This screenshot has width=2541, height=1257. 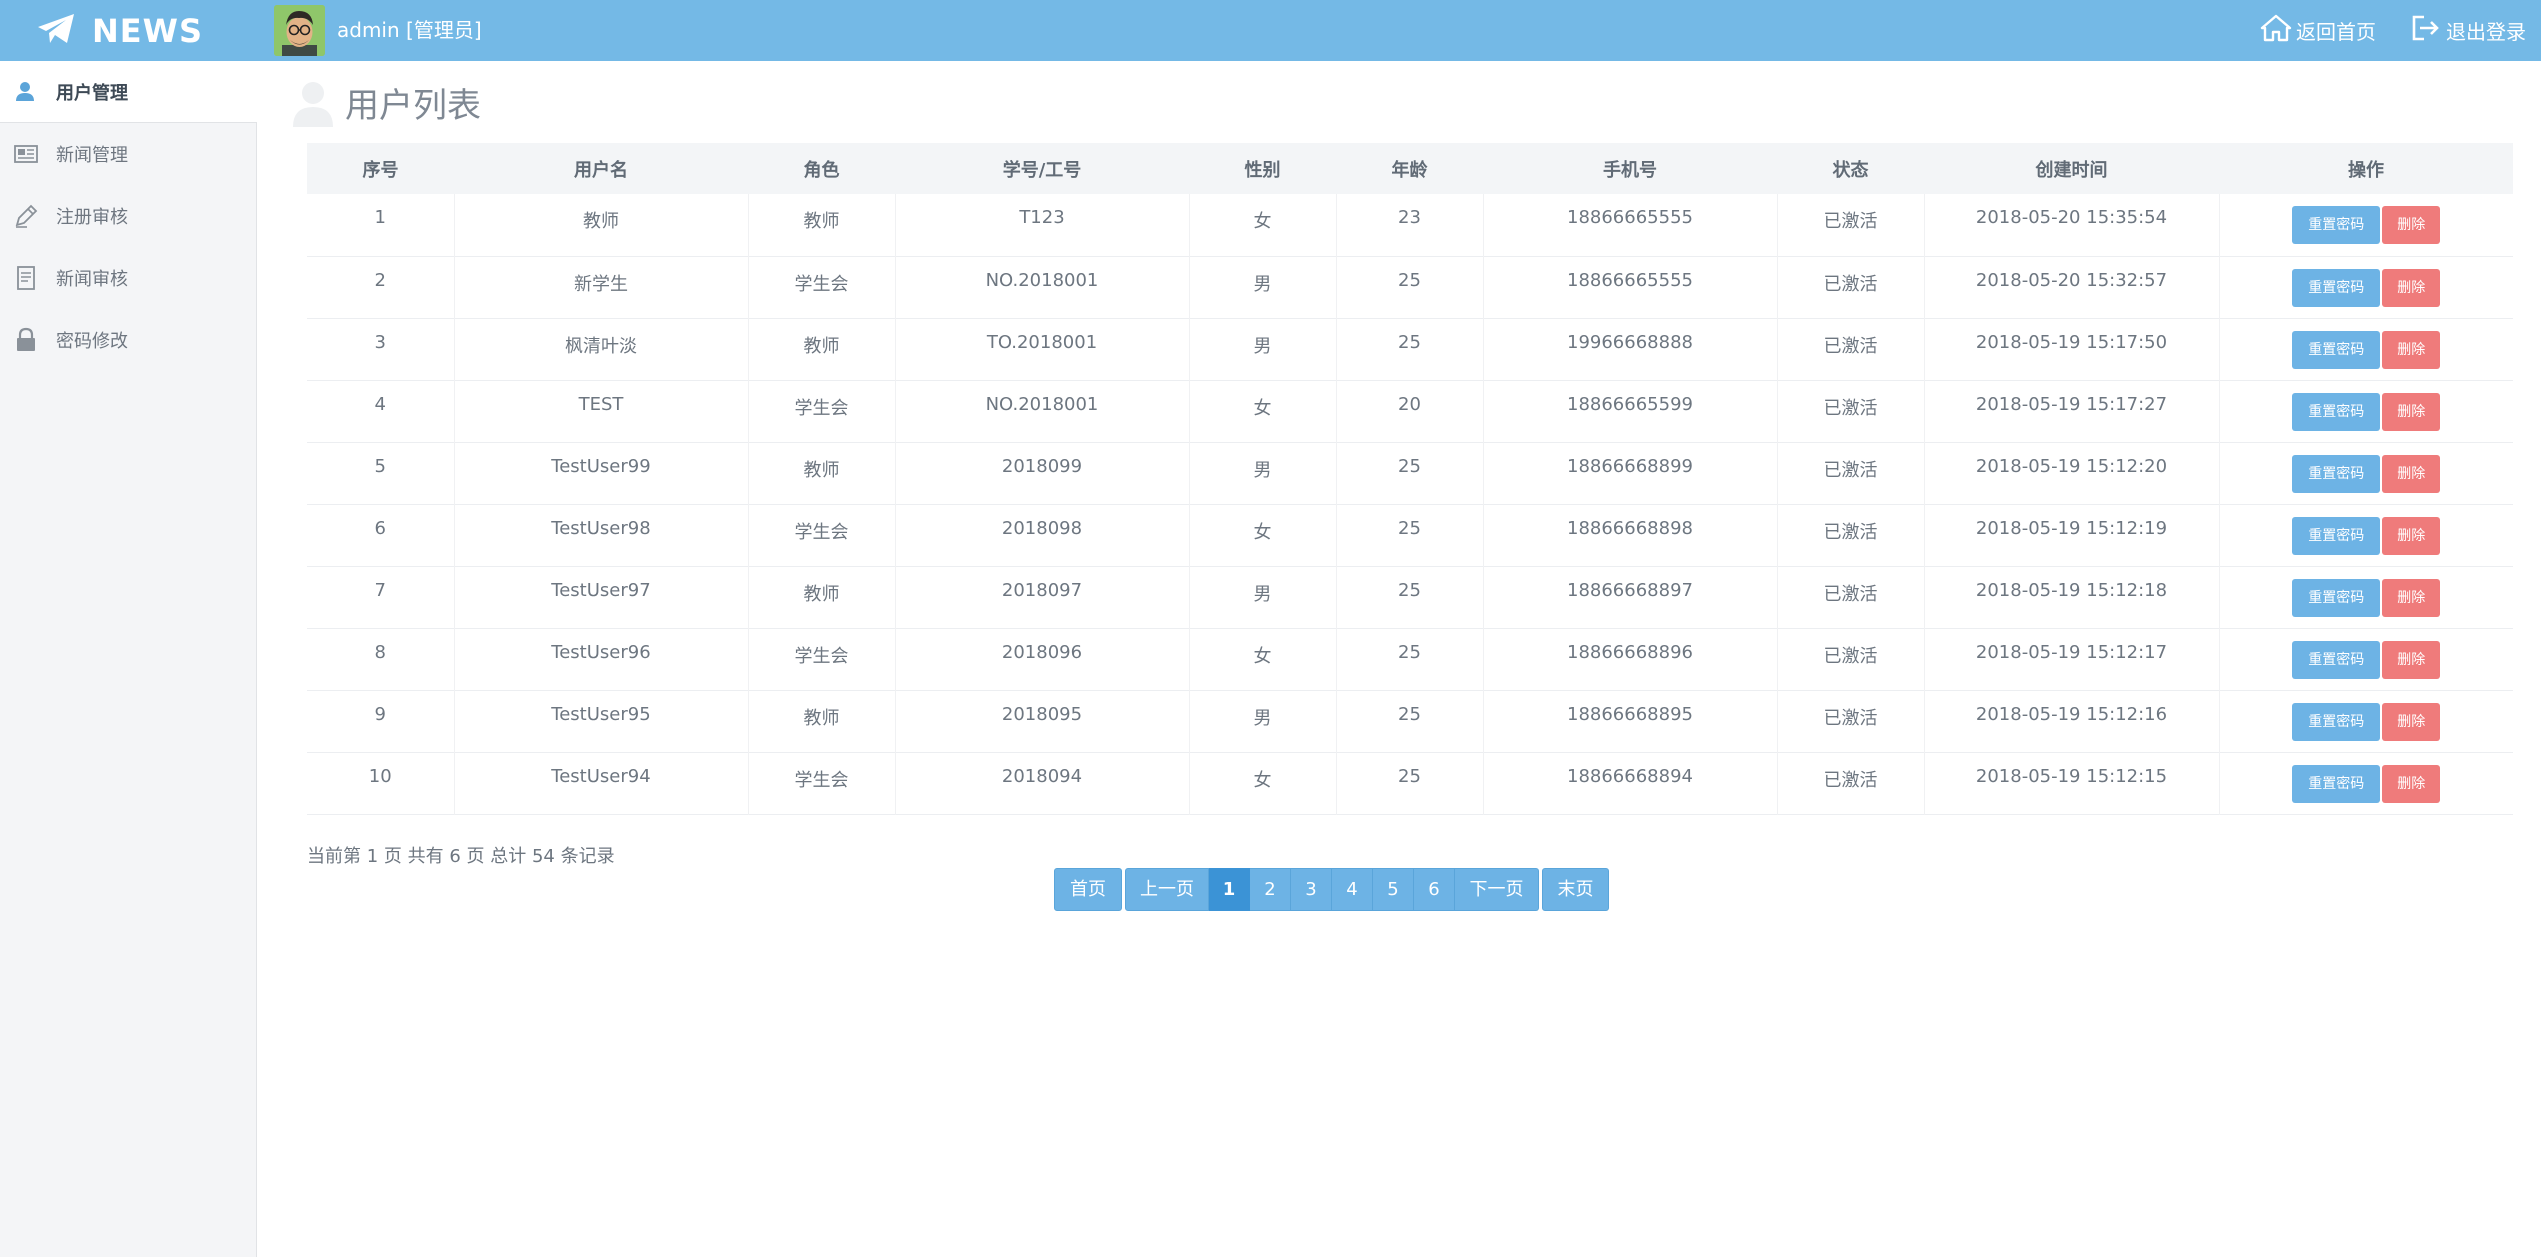 What do you see at coordinates (119, 30) in the screenshot?
I see `brand-logo: NEWS` at bounding box center [119, 30].